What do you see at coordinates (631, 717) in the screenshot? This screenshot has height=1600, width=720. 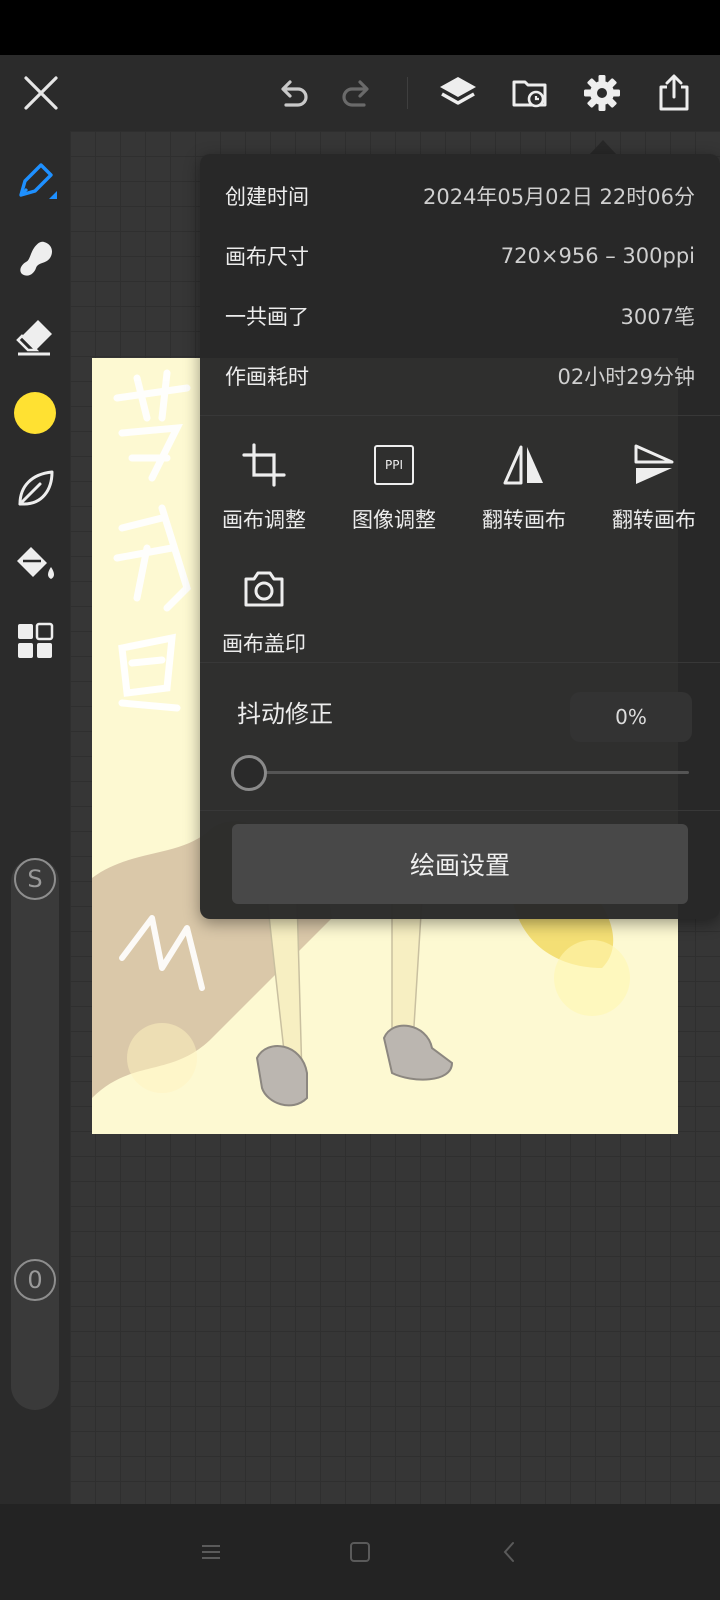 I see `stabilizer-value-field: 0%` at bounding box center [631, 717].